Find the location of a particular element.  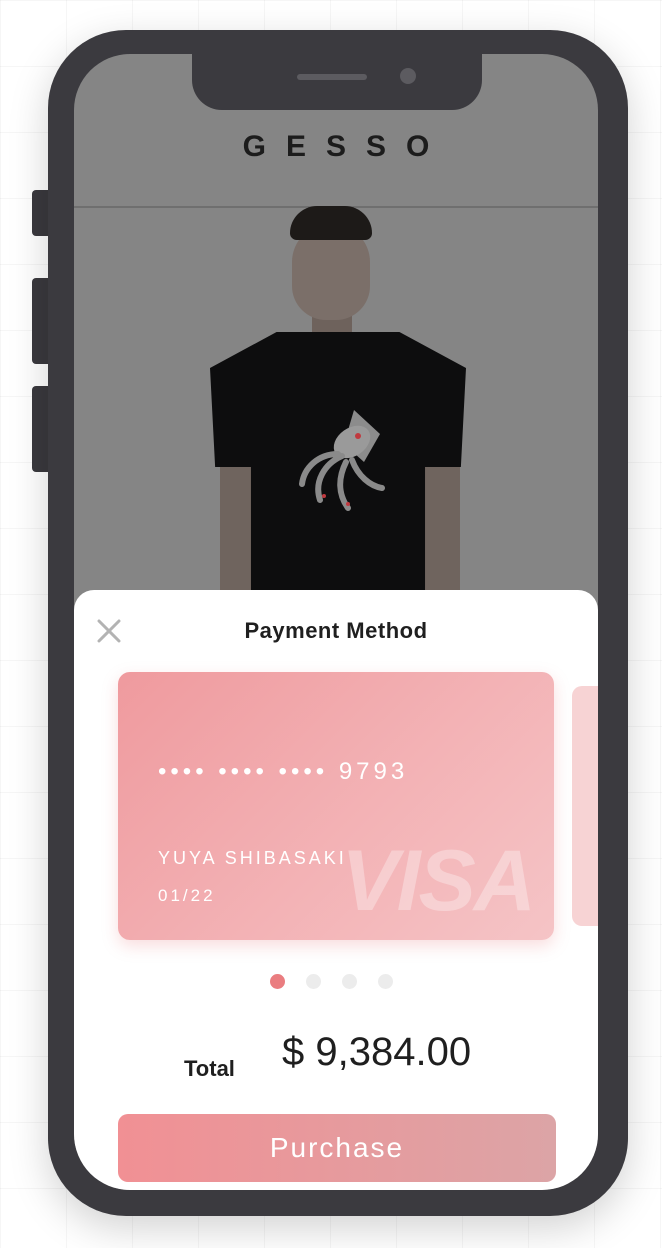

camera-icon is located at coordinates (408, 76).